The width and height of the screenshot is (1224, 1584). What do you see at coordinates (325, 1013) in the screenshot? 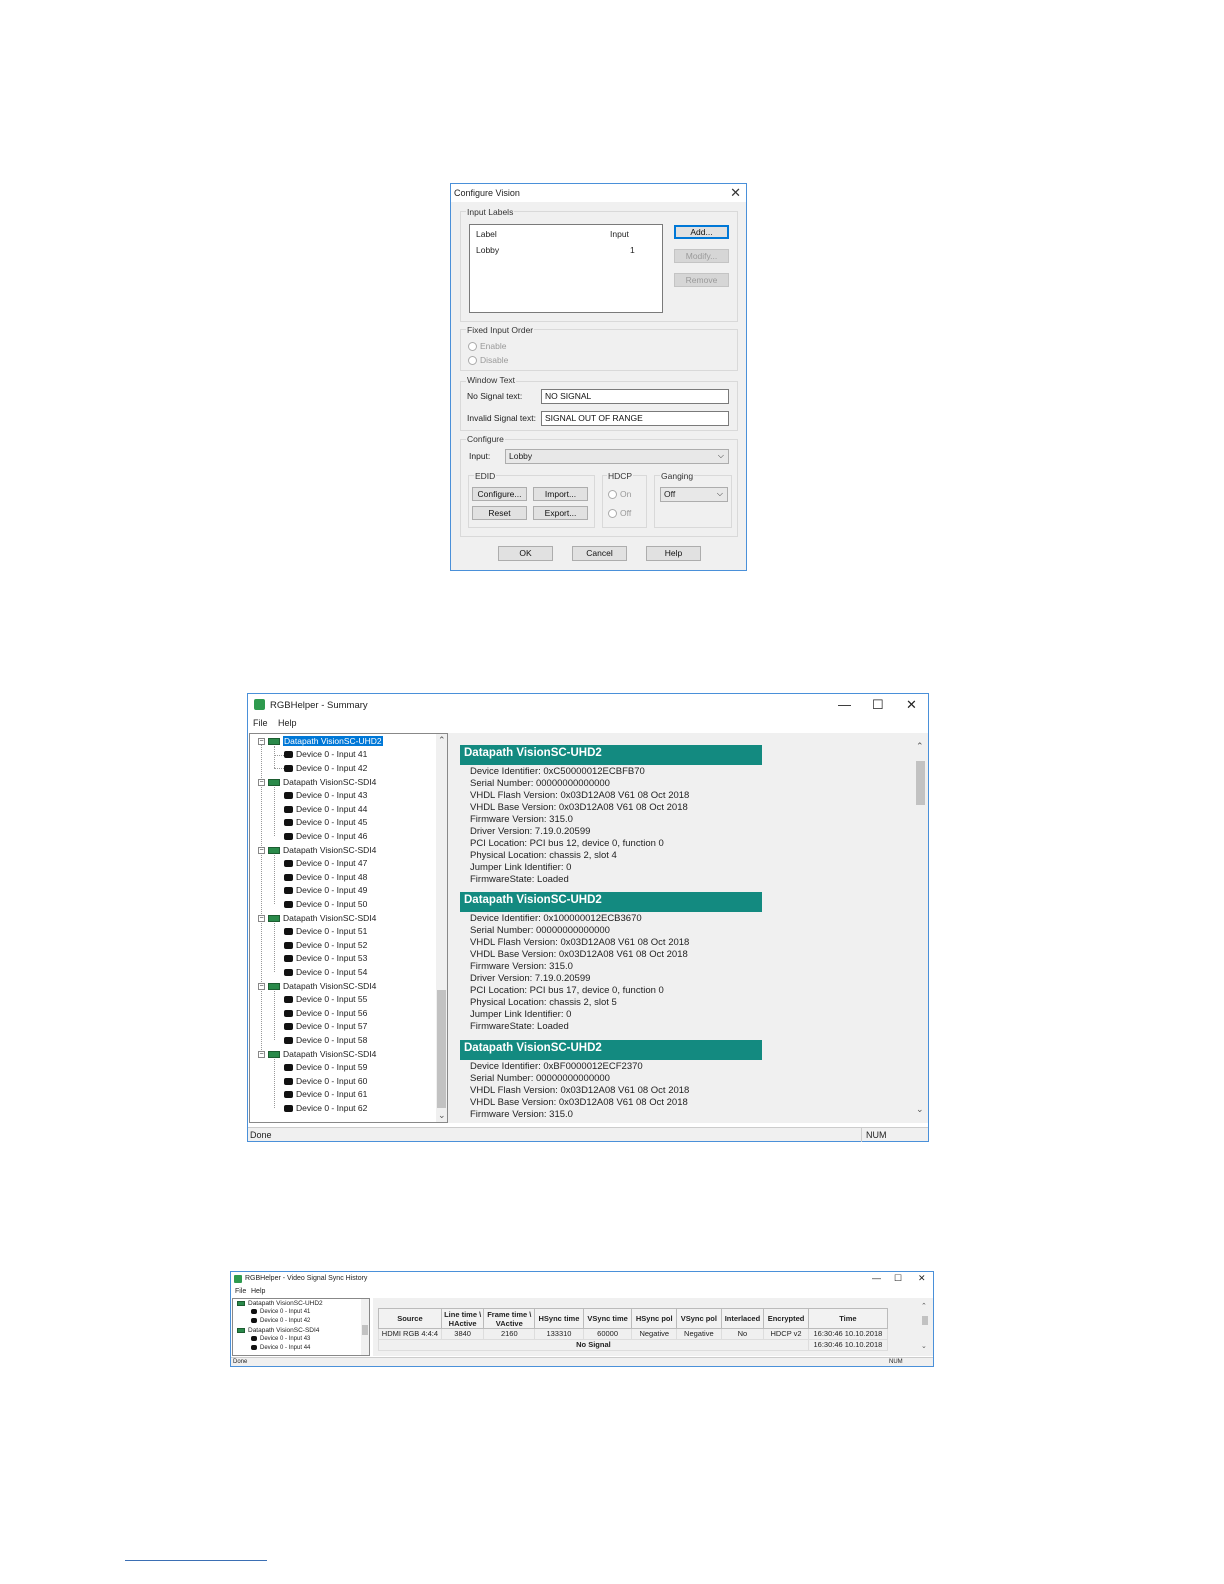
I see `tree-item-input: Device 0 - Input 56` at bounding box center [325, 1013].